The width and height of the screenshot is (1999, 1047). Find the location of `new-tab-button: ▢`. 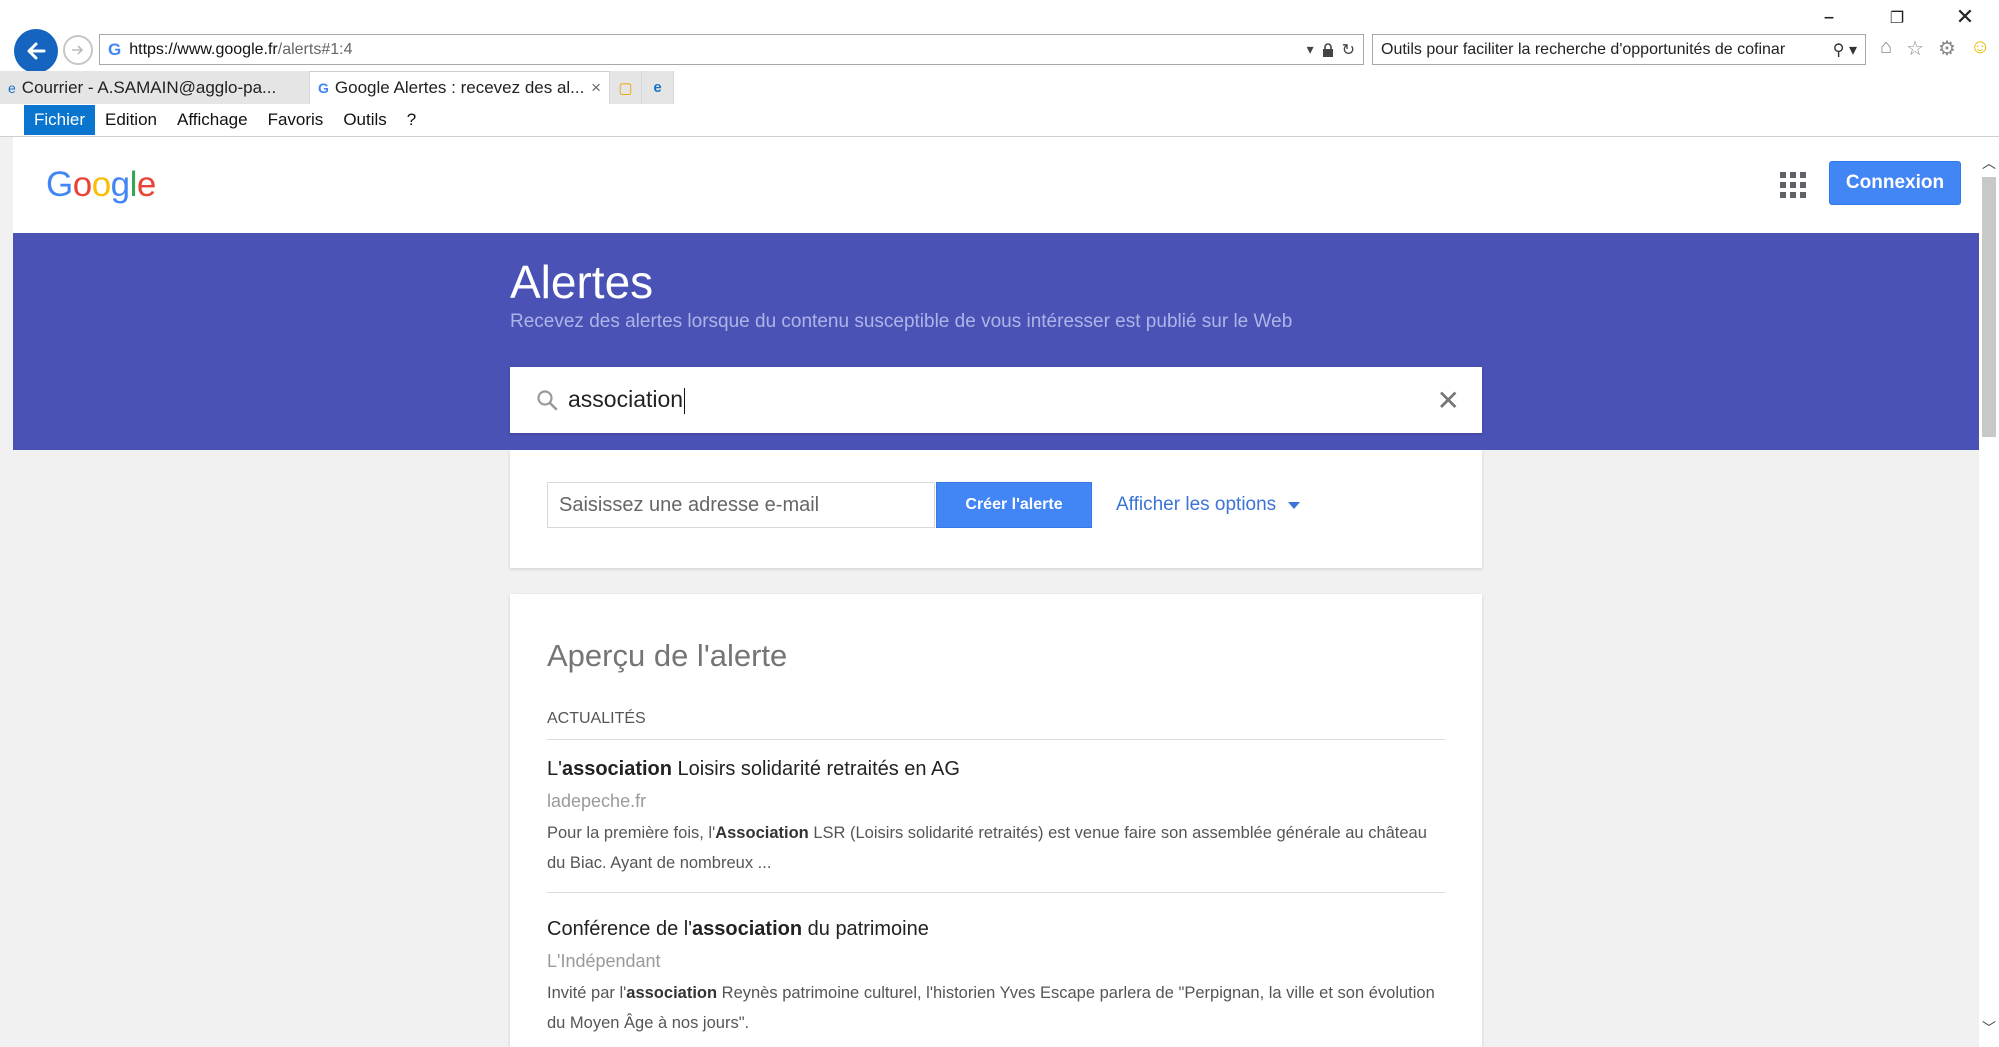

new-tab-button: ▢ is located at coordinates (626, 87).